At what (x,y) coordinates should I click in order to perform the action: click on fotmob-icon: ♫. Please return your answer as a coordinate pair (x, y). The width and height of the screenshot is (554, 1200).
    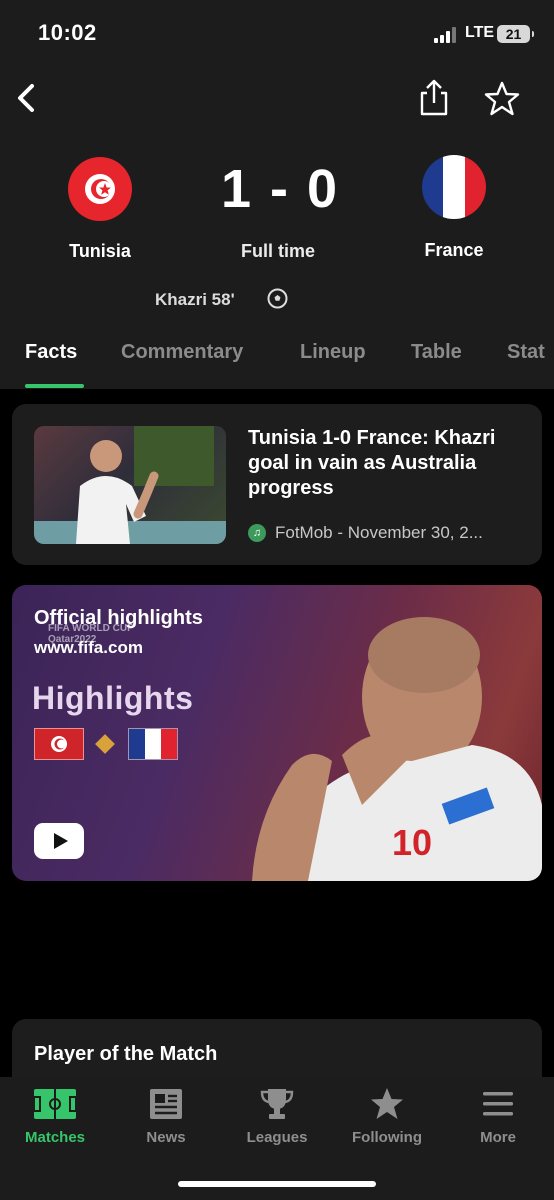
    Looking at the image, I should click on (257, 533).